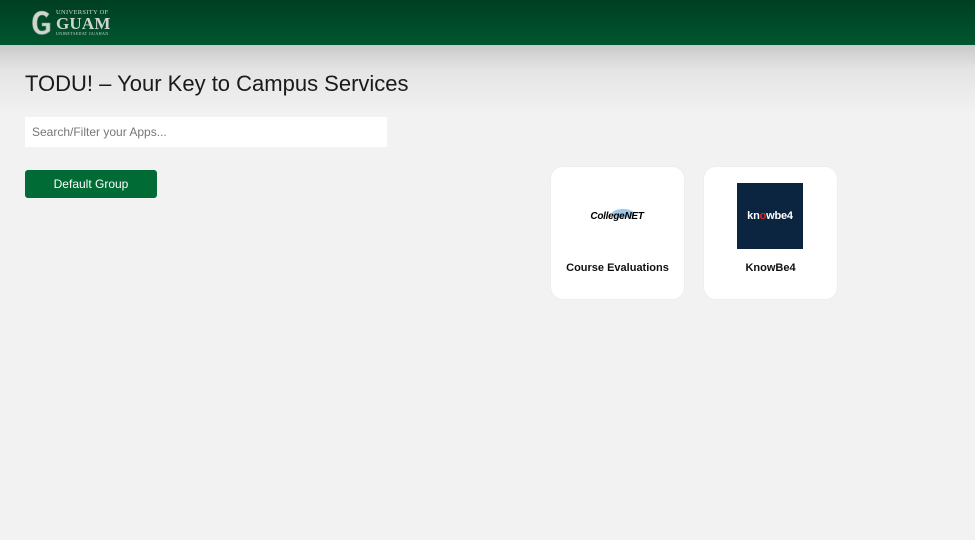 This screenshot has height=540, width=975. I want to click on university-logo: UNIVERSITY OF GUAM UNIBETSEDAT GUAHAN, so click(71, 23).